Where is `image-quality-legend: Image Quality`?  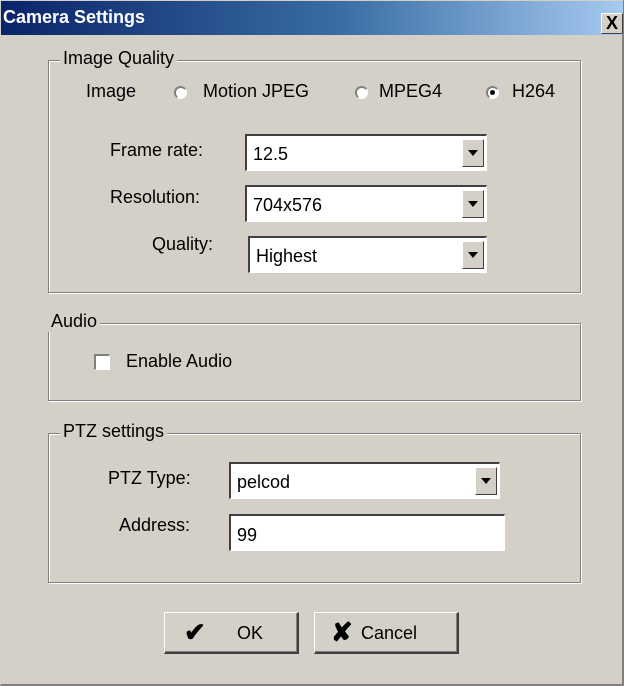 image-quality-legend: Image Quality is located at coordinates (119, 58).